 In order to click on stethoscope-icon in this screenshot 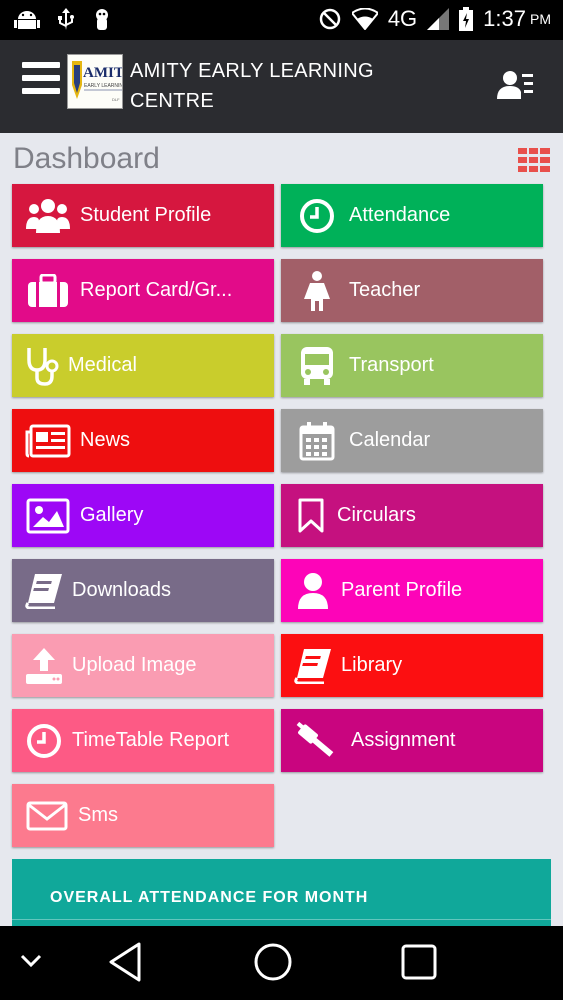, I will do `click(42, 366)`.